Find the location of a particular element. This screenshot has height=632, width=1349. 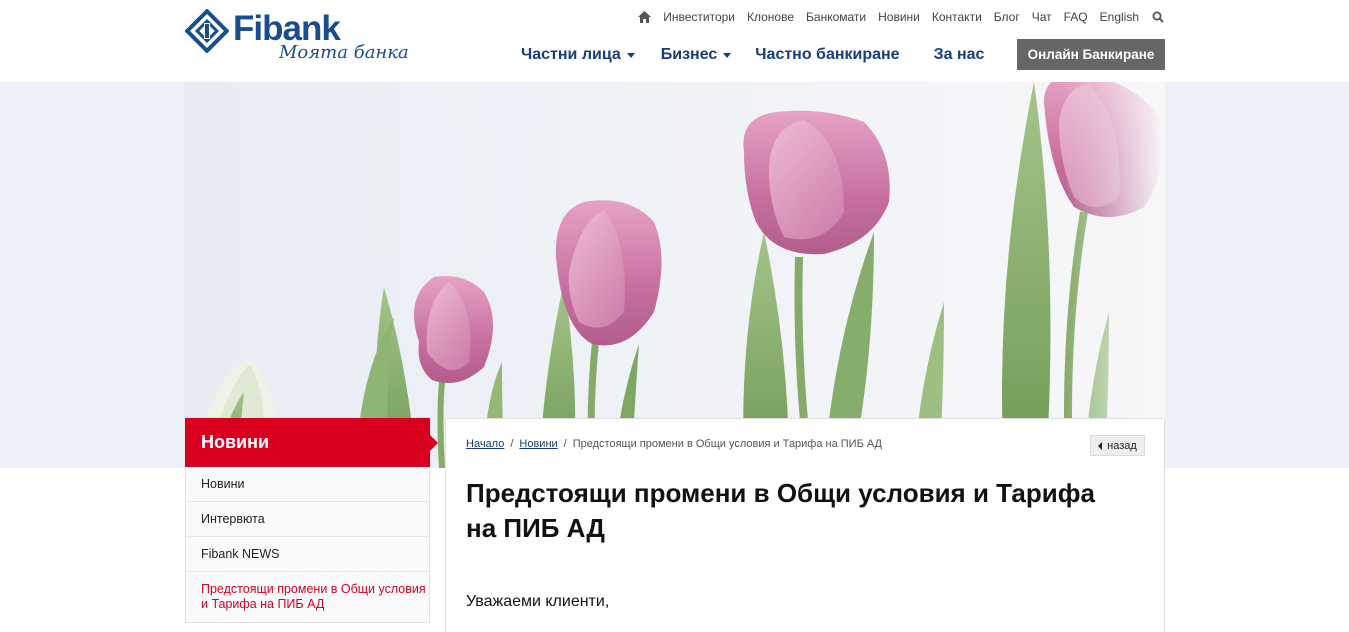

top-link-chat: Чат is located at coordinates (1042, 17).